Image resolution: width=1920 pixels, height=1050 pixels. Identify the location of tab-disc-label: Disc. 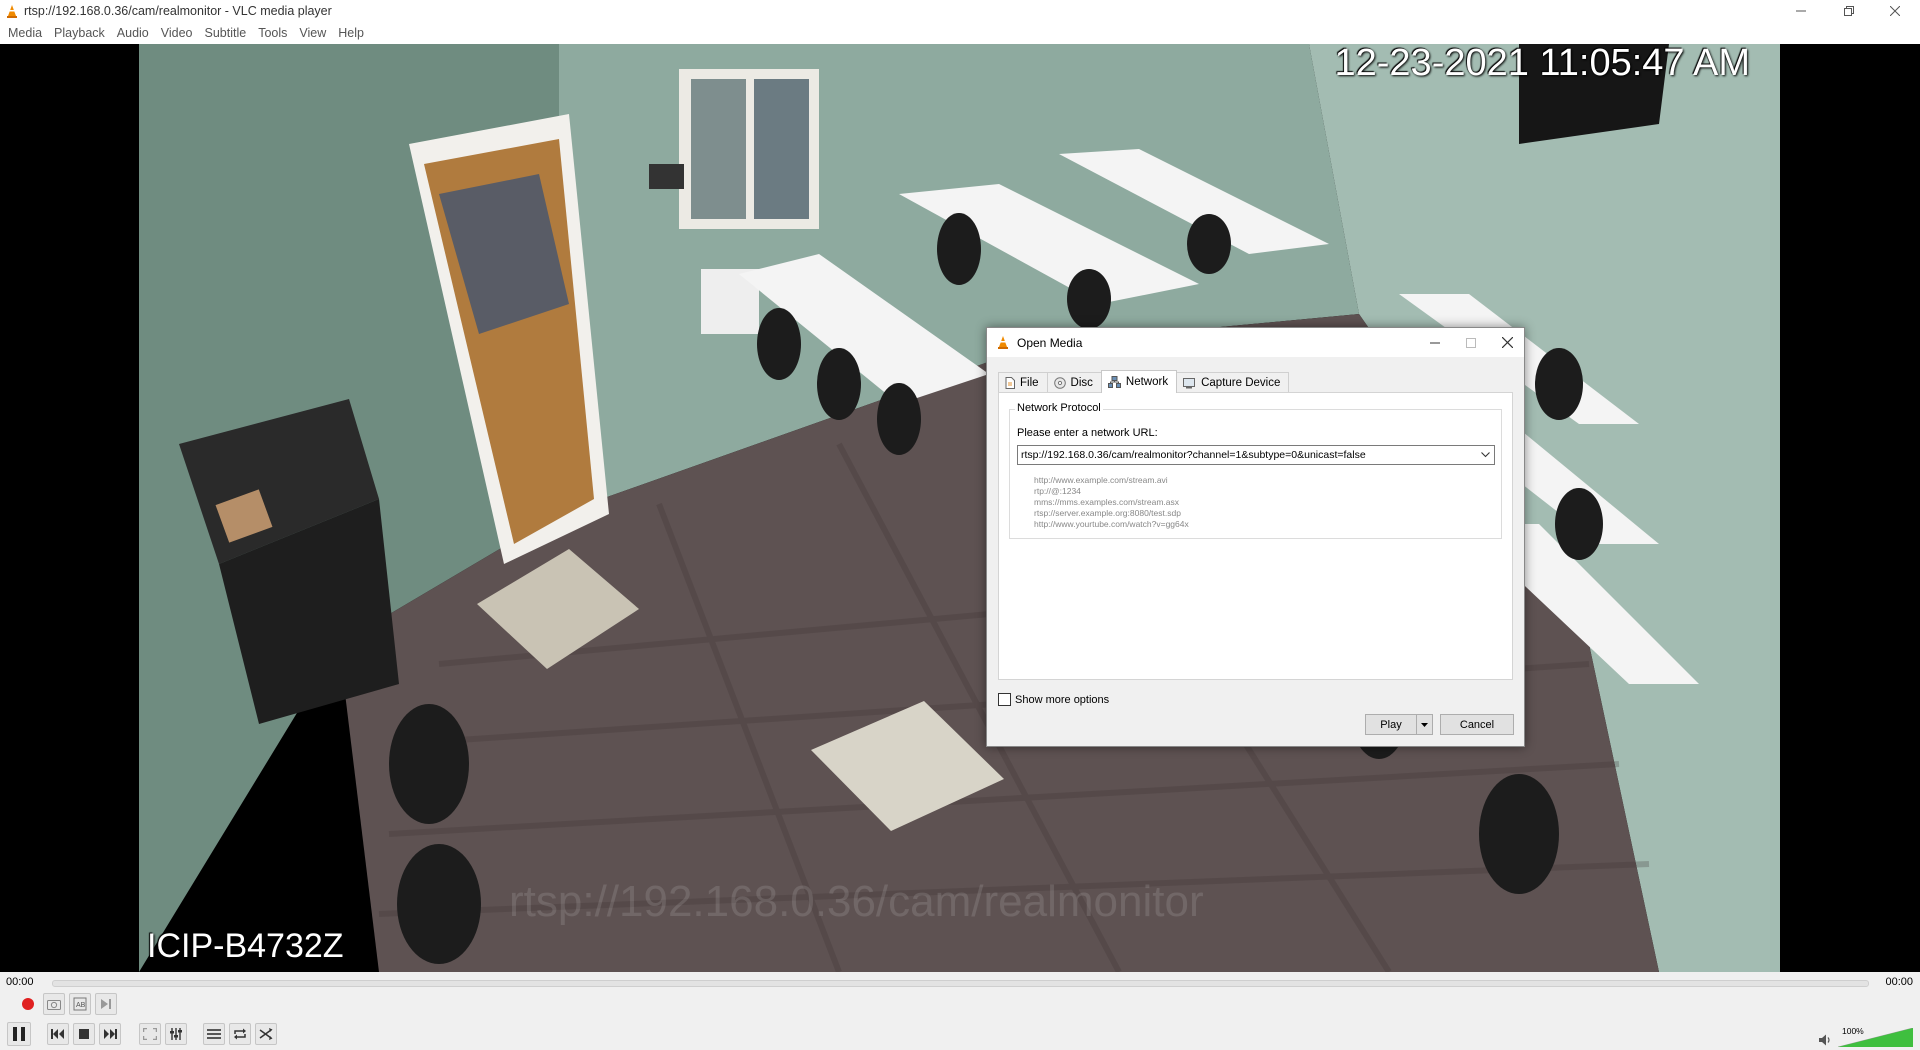
(1081, 382).